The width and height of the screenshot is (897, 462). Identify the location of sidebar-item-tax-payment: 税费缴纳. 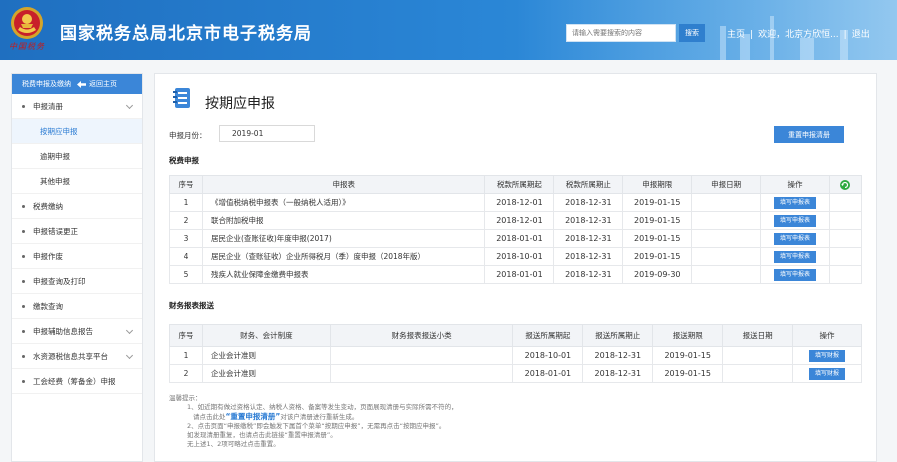
(77, 206).